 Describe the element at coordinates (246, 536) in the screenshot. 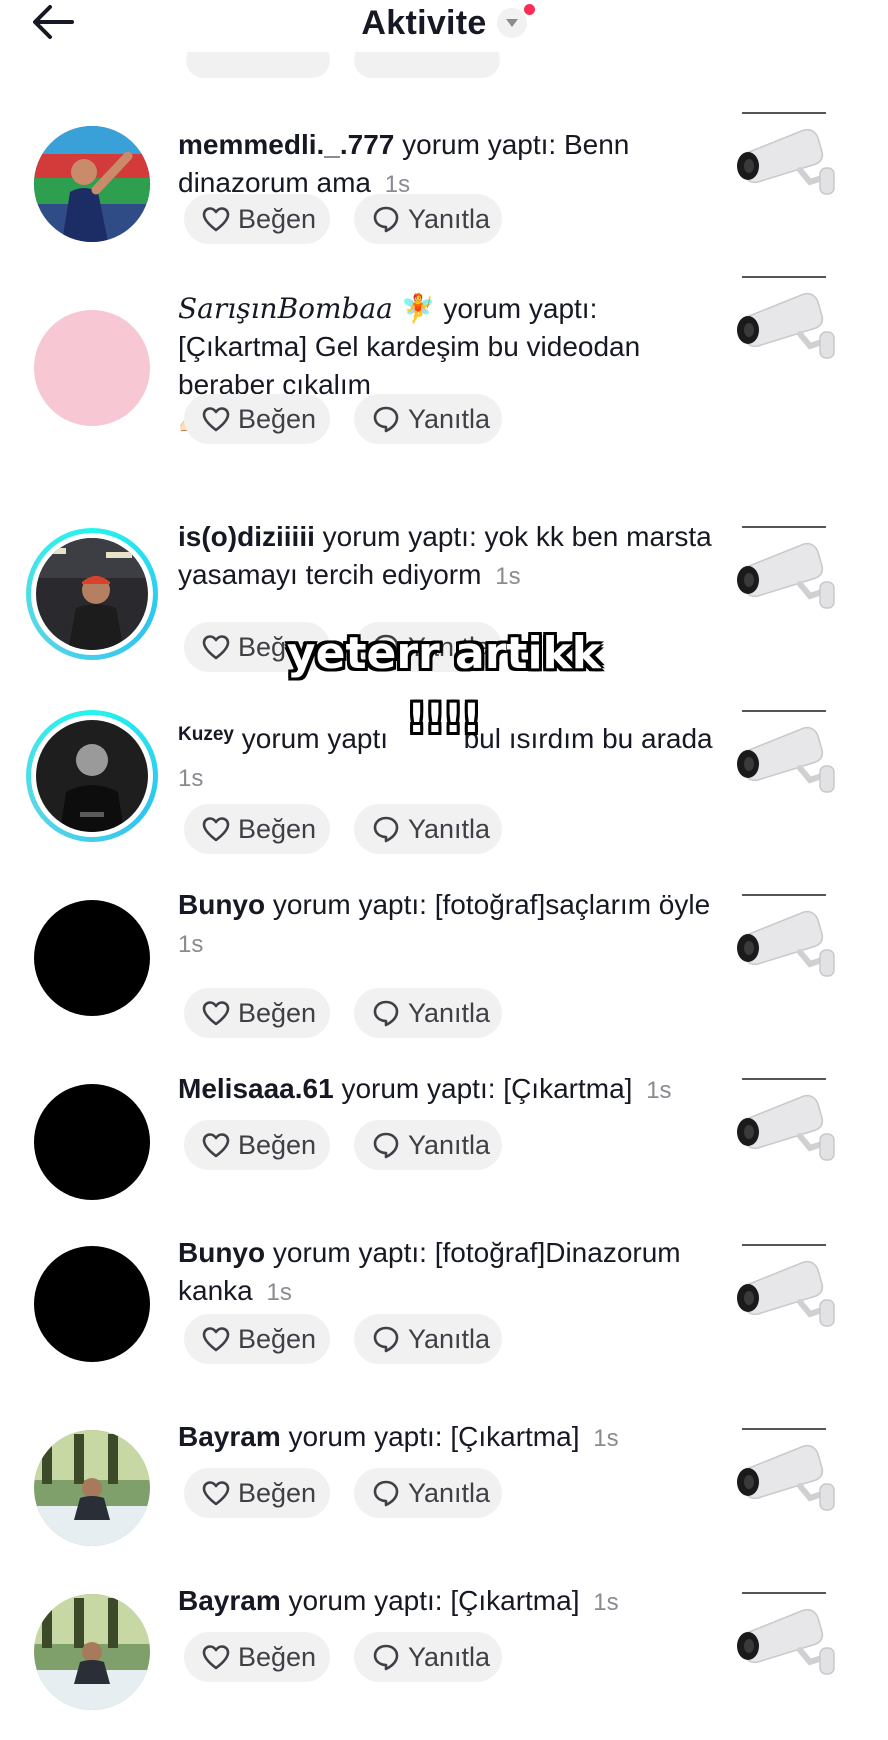

I see `username: is(o)diziiiii` at that location.